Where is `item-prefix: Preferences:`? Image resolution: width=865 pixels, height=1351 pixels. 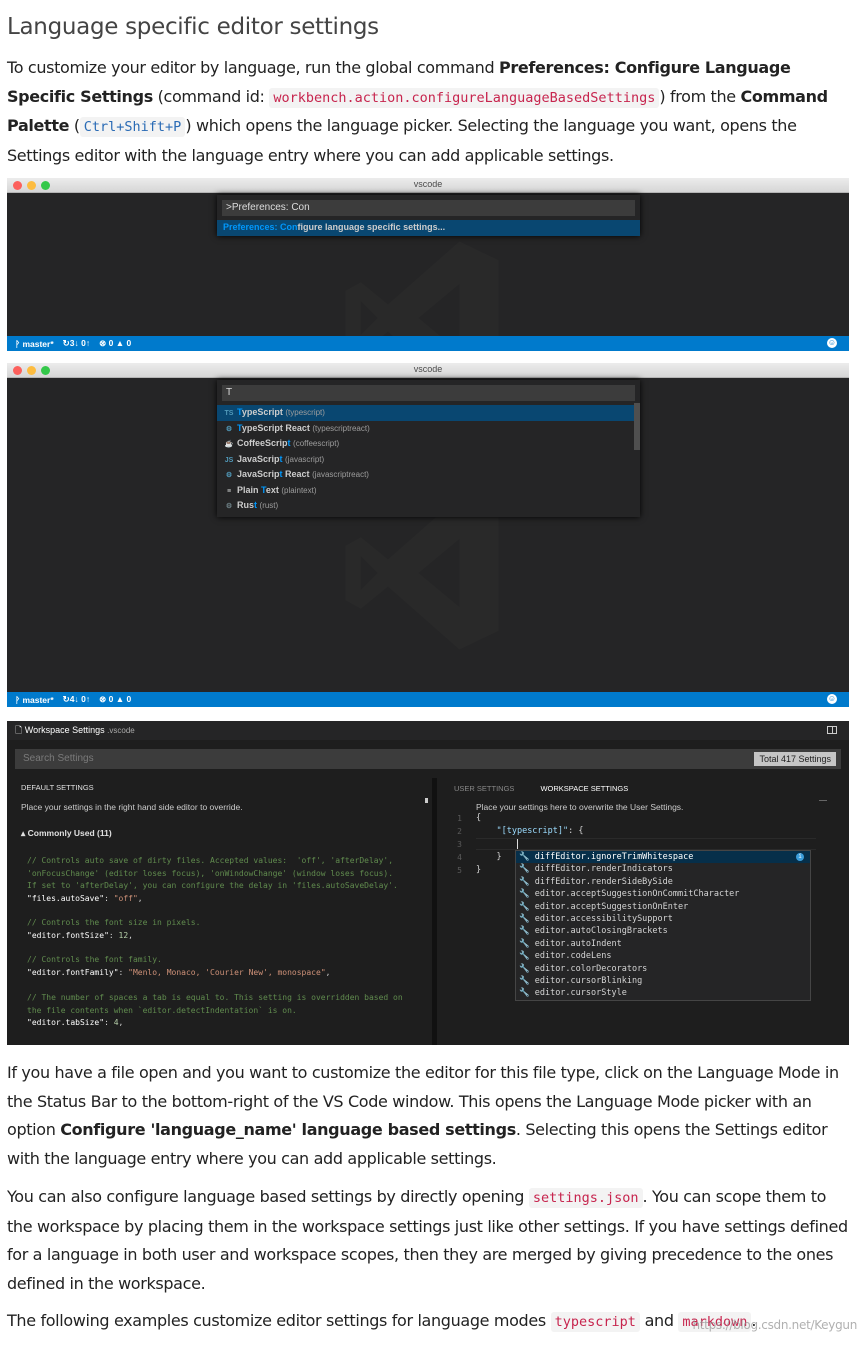 item-prefix: Preferences: is located at coordinates (252, 227).